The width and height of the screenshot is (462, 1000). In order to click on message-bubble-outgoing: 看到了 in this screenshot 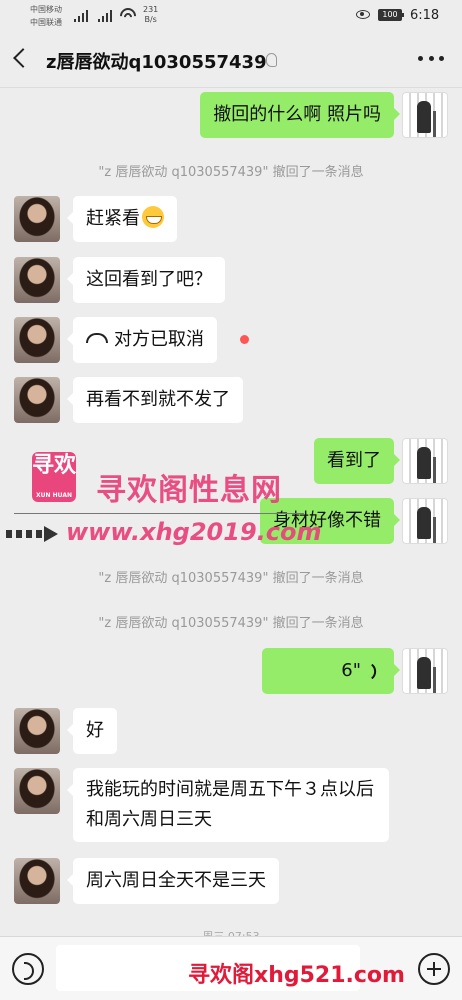, I will do `click(357, 461)`.